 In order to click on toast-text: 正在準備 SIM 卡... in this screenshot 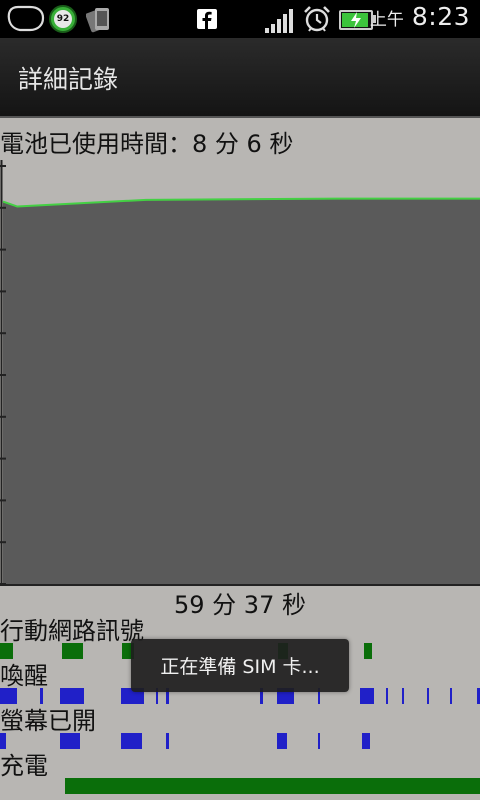, I will do `click(240, 667)`.